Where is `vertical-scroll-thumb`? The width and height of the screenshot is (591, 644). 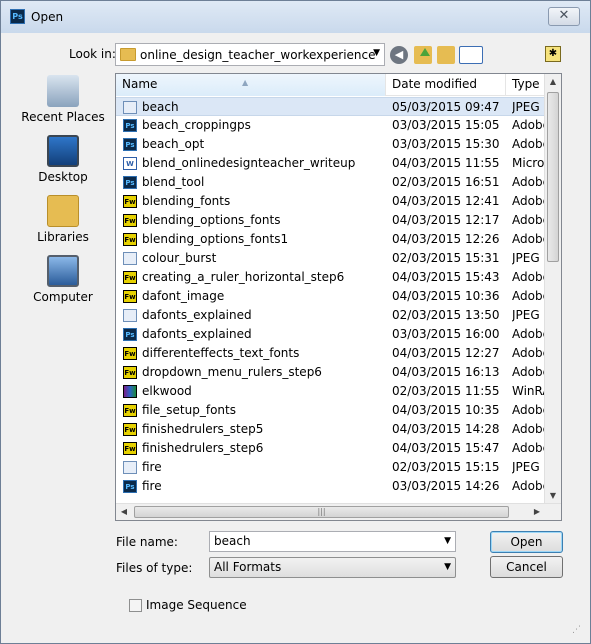
vertical-scroll-thumb is located at coordinates (553, 177).